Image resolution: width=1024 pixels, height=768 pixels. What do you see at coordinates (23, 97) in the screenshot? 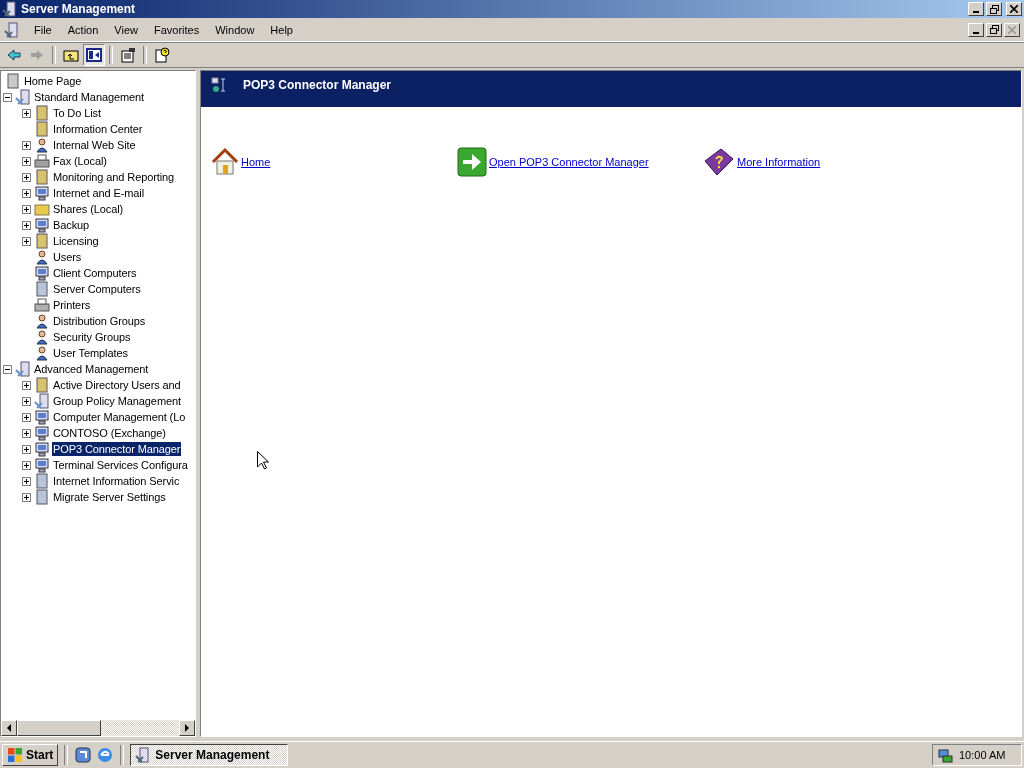
I see `tools-icon` at bounding box center [23, 97].